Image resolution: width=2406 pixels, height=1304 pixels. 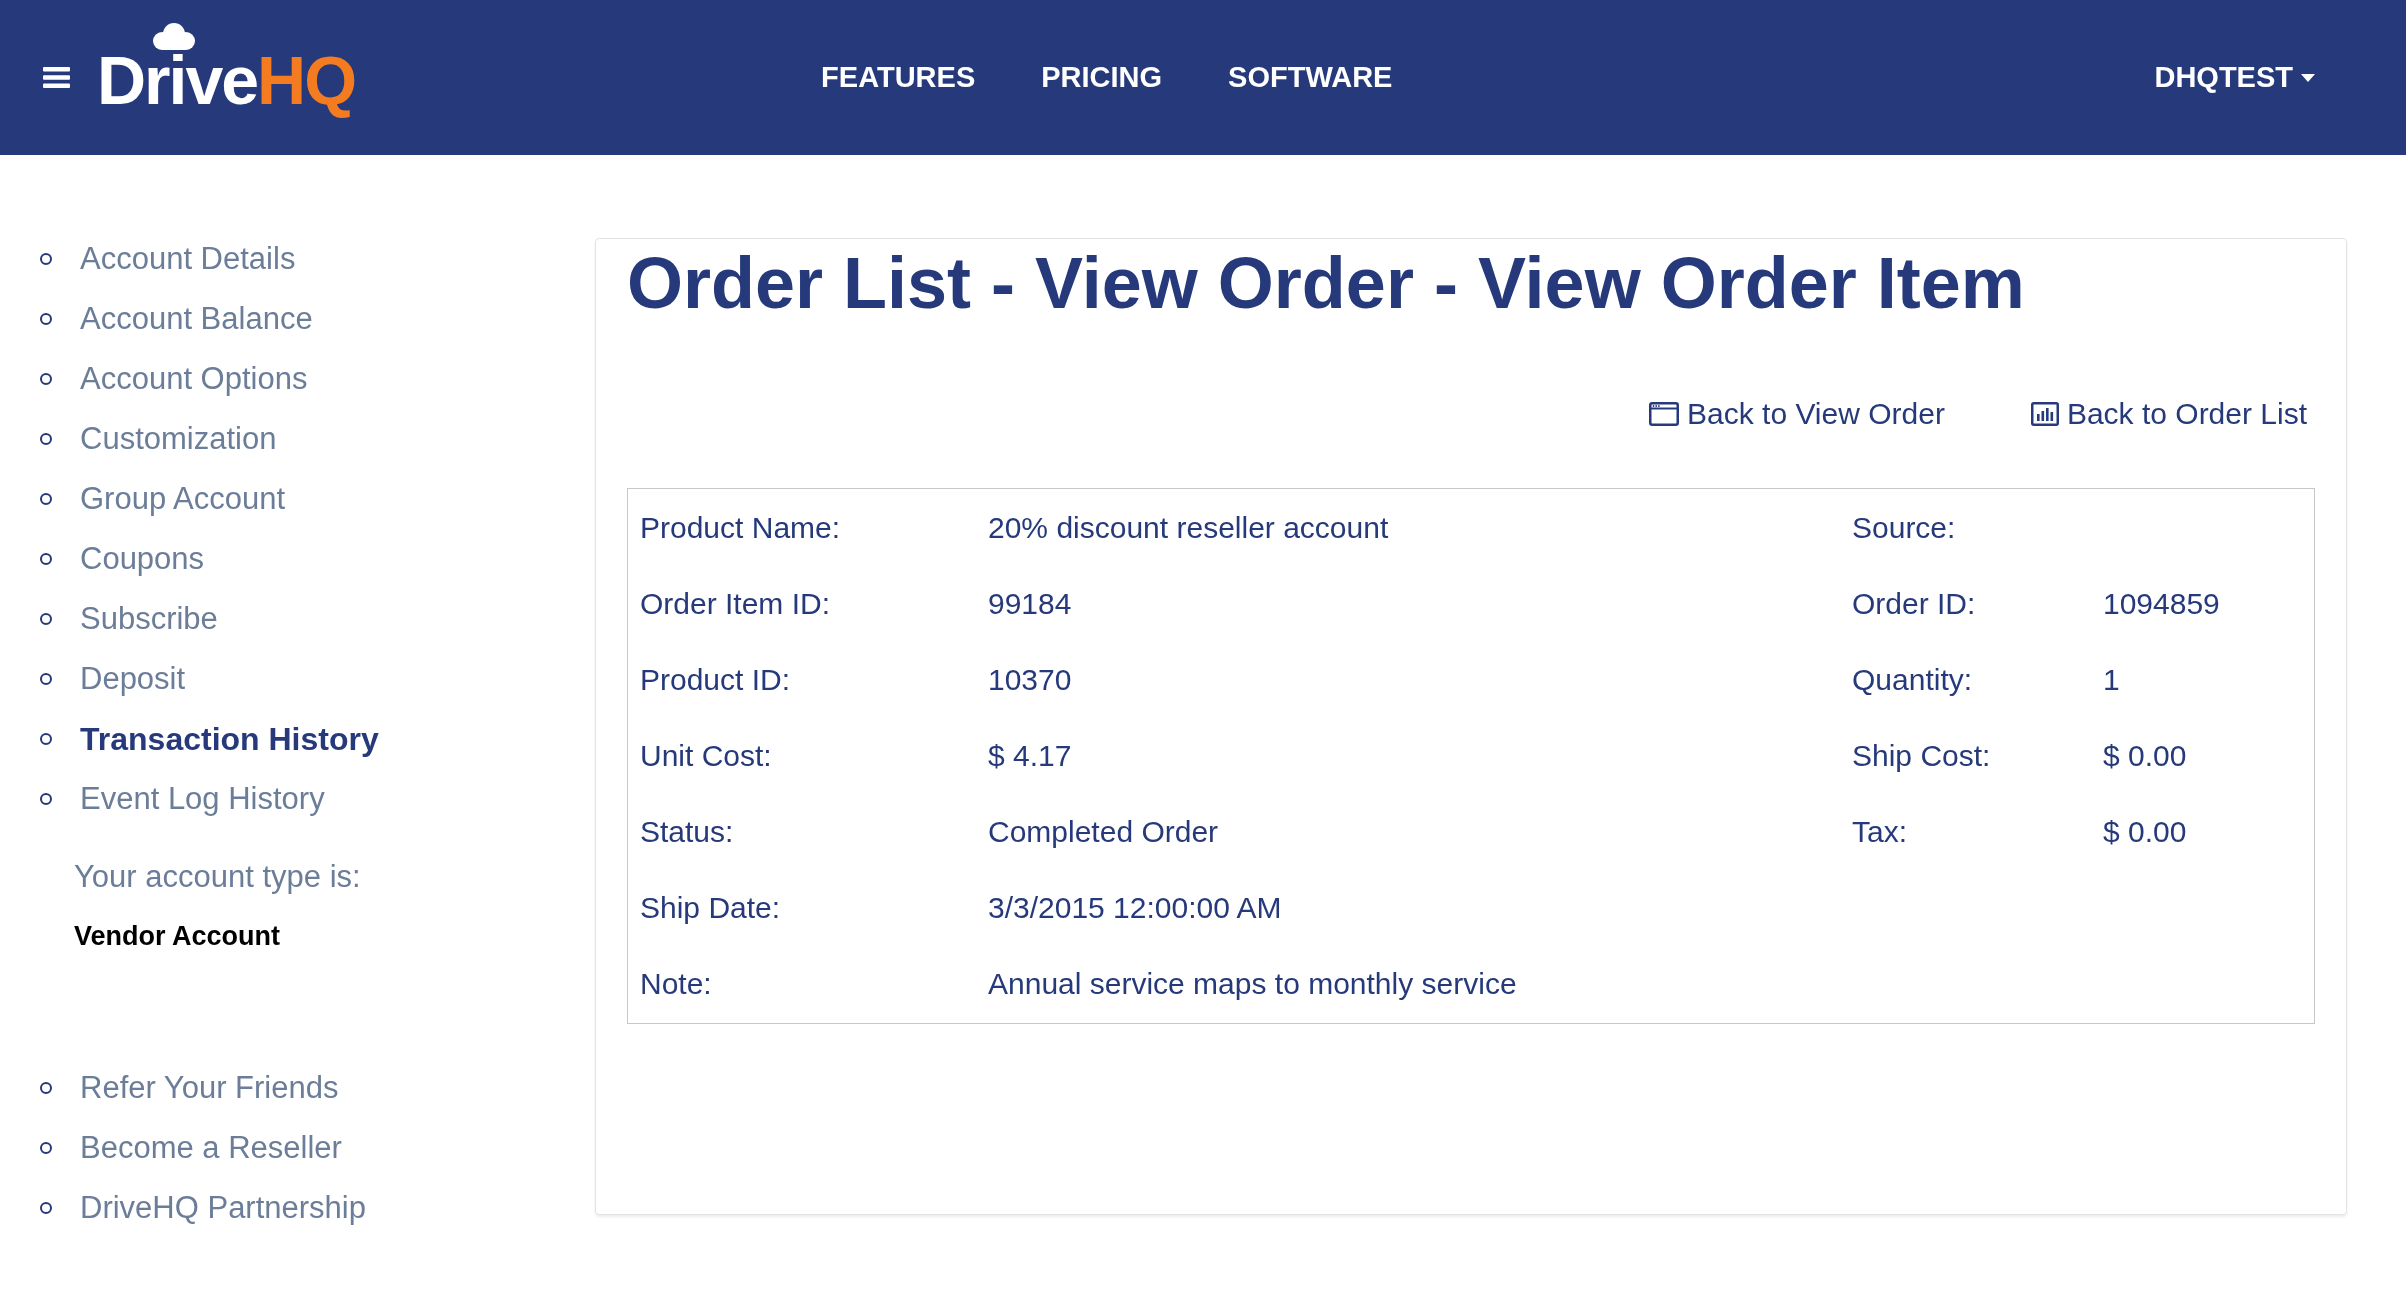 What do you see at coordinates (2168, 414) in the screenshot?
I see `back-link: Back to Order List` at bounding box center [2168, 414].